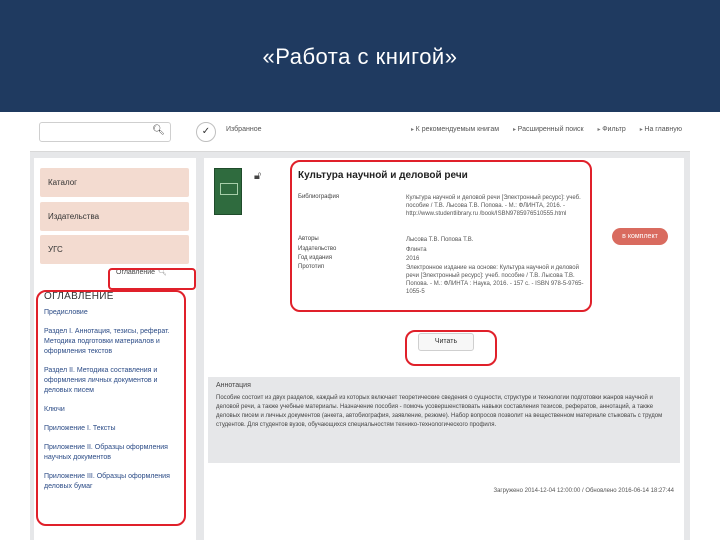 The image size is (720, 540). I want to click on magnifier-icon: 🔍︎, so click(162, 272).